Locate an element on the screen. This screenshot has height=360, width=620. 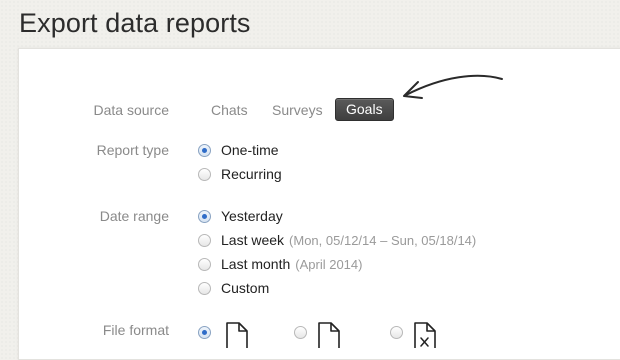
option-label: Custom is located at coordinates (245, 288).